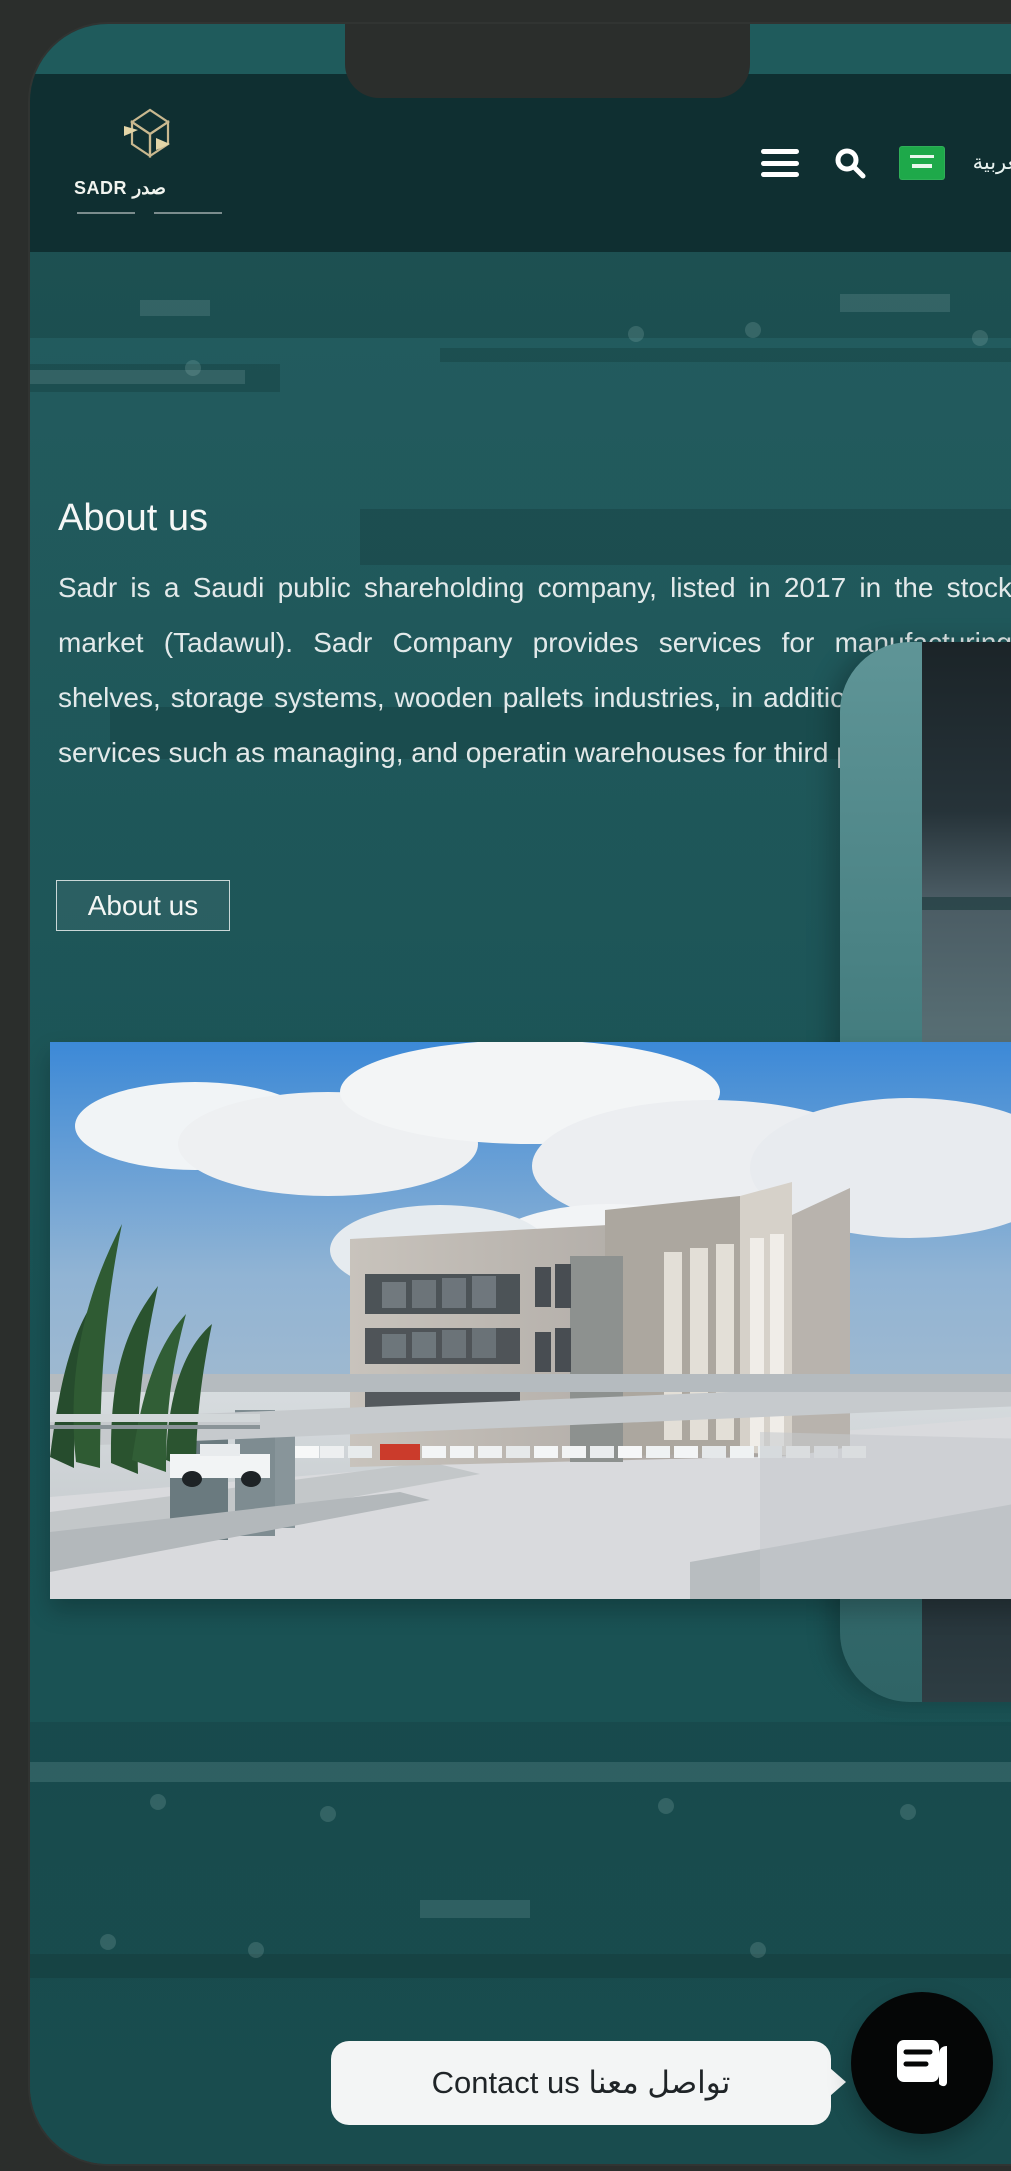 The width and height of the screenshot is (1011, 2171). Describe the element at coordinates (885, 163) in the screenshot. I see `header-actions: العربية` at that location.